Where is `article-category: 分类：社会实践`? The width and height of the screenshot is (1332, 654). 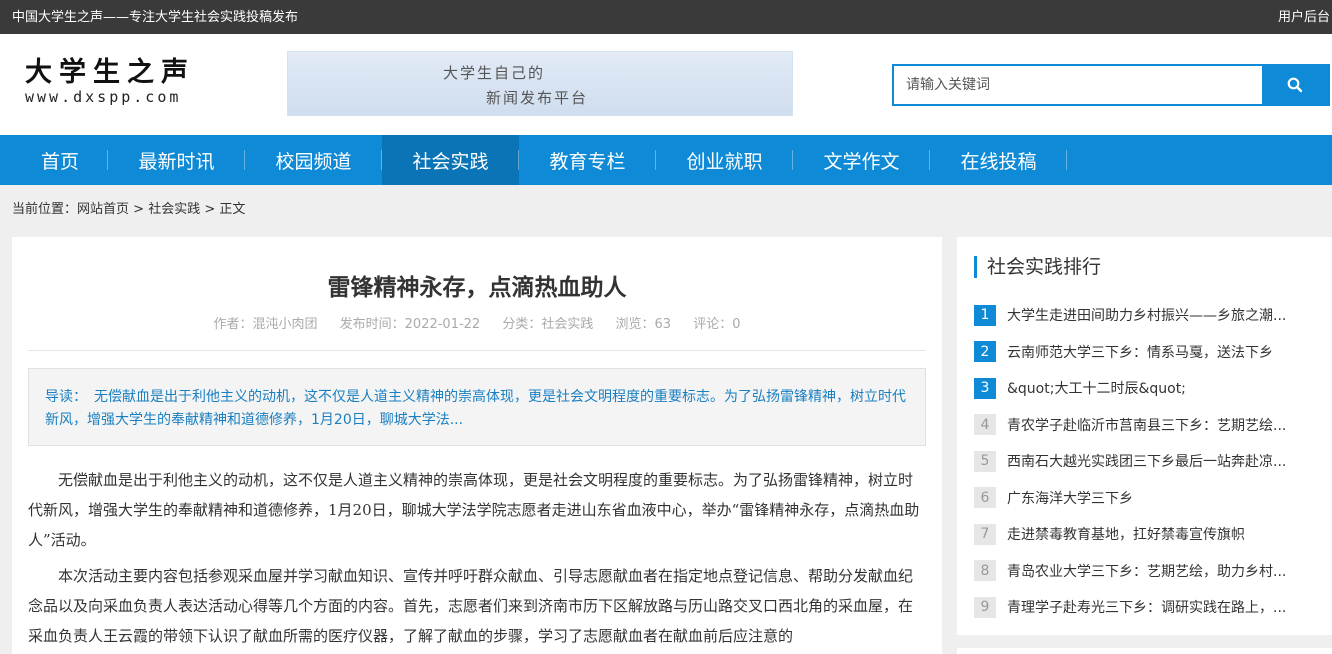
article-category: 分类：社会实践 is located at coordinates (548, 324).